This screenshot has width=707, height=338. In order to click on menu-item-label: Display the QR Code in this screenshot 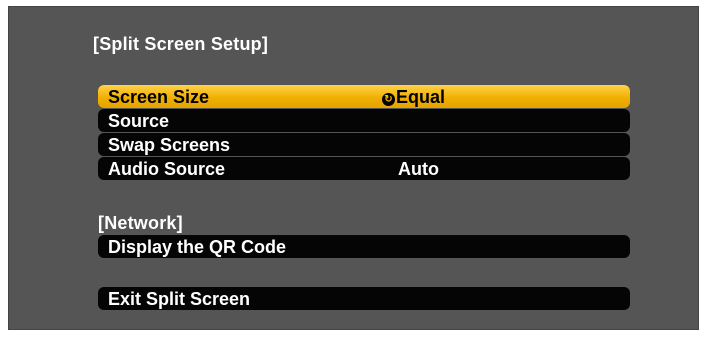, I will do `click(197, 247)`.